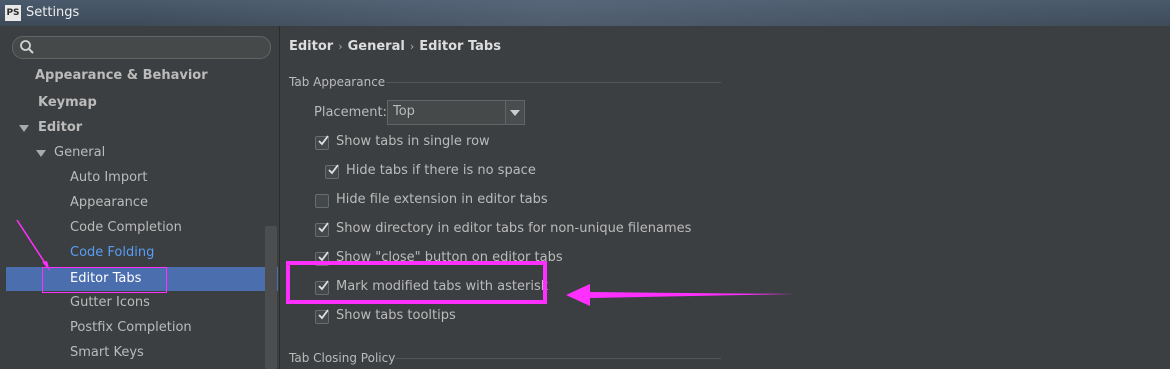 The width and height of the screenshot is (1170, 369). I want to click on tree-item-gutter-icons: Gutter Icons, so click(110, 303).